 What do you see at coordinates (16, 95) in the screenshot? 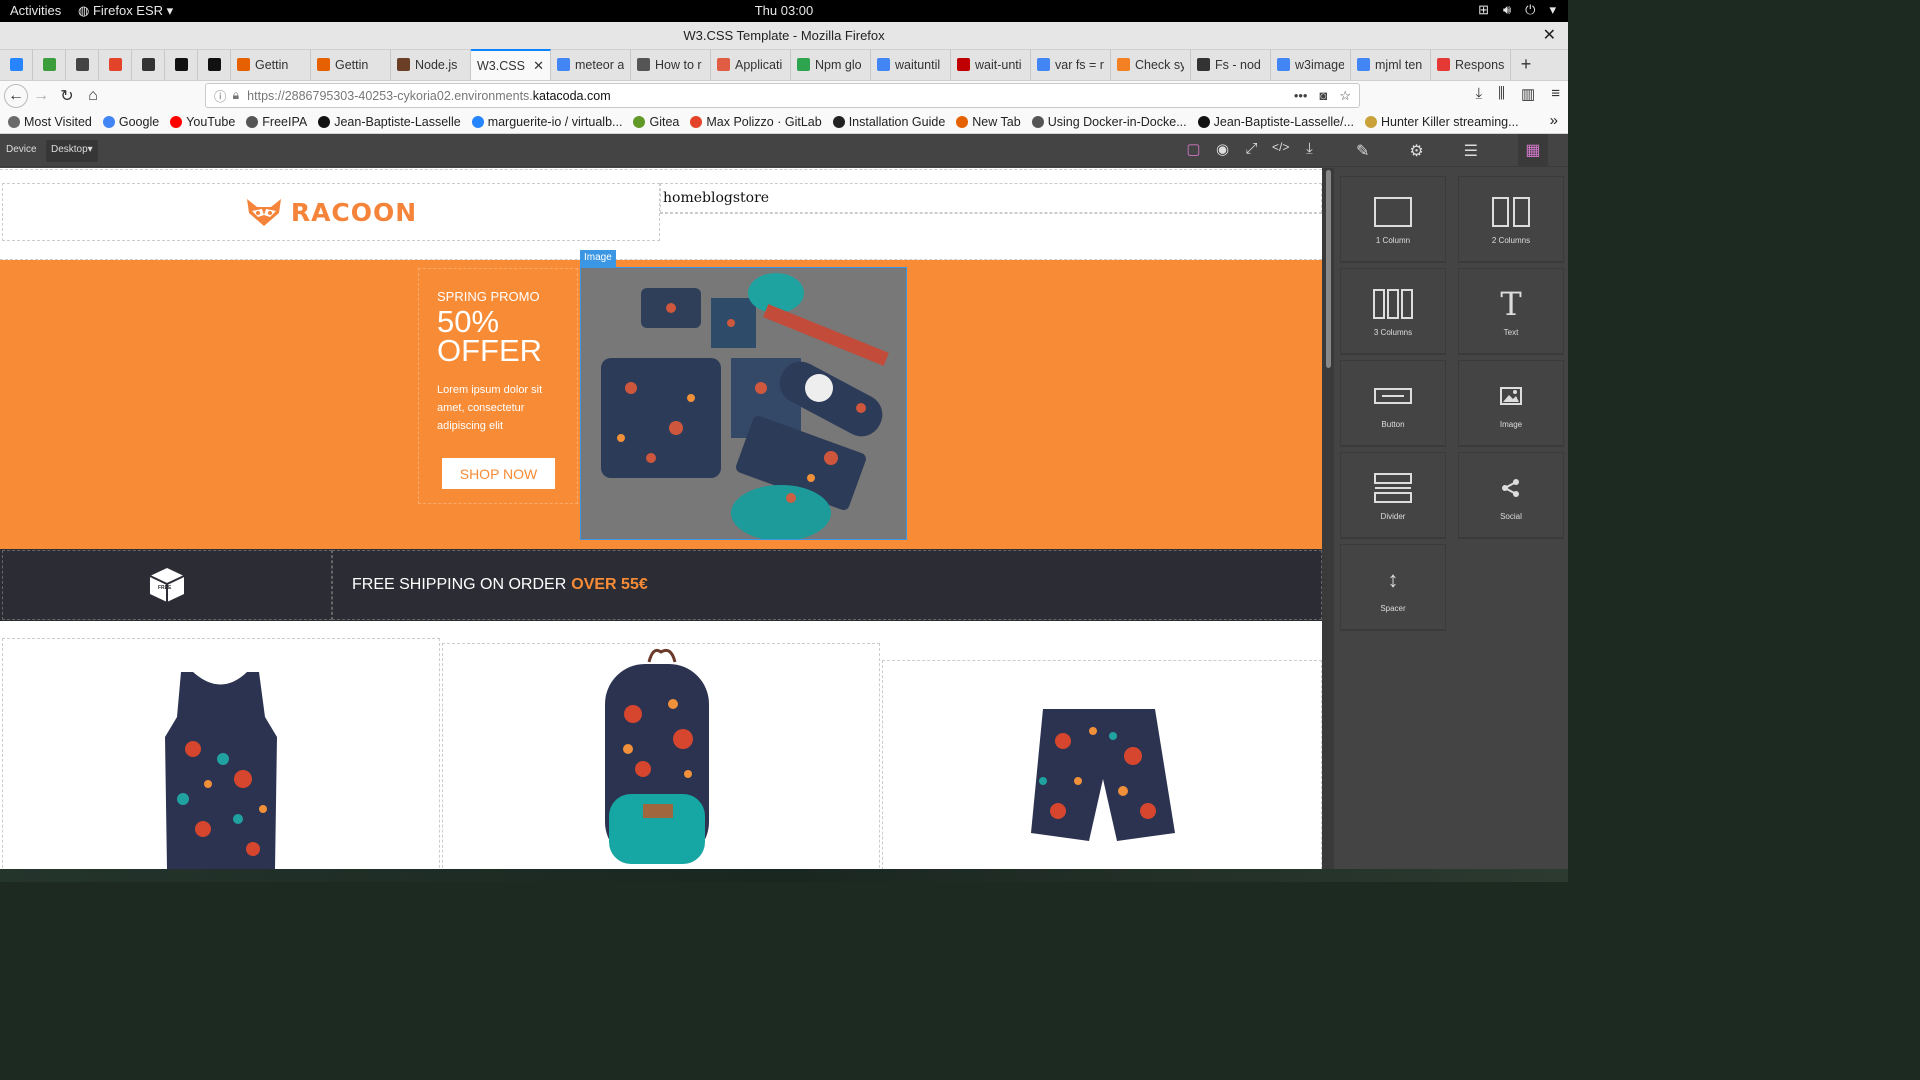
I see `back-icon: ←` at bounding box center [16, 95].